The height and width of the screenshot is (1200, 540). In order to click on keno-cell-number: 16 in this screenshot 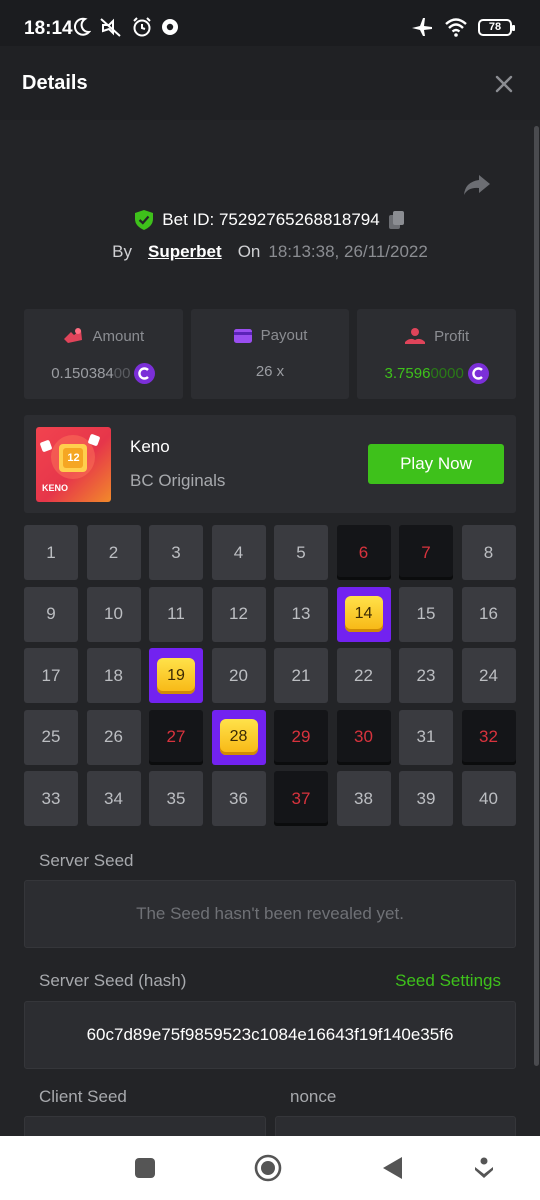, I will do `click(488, 613)`.